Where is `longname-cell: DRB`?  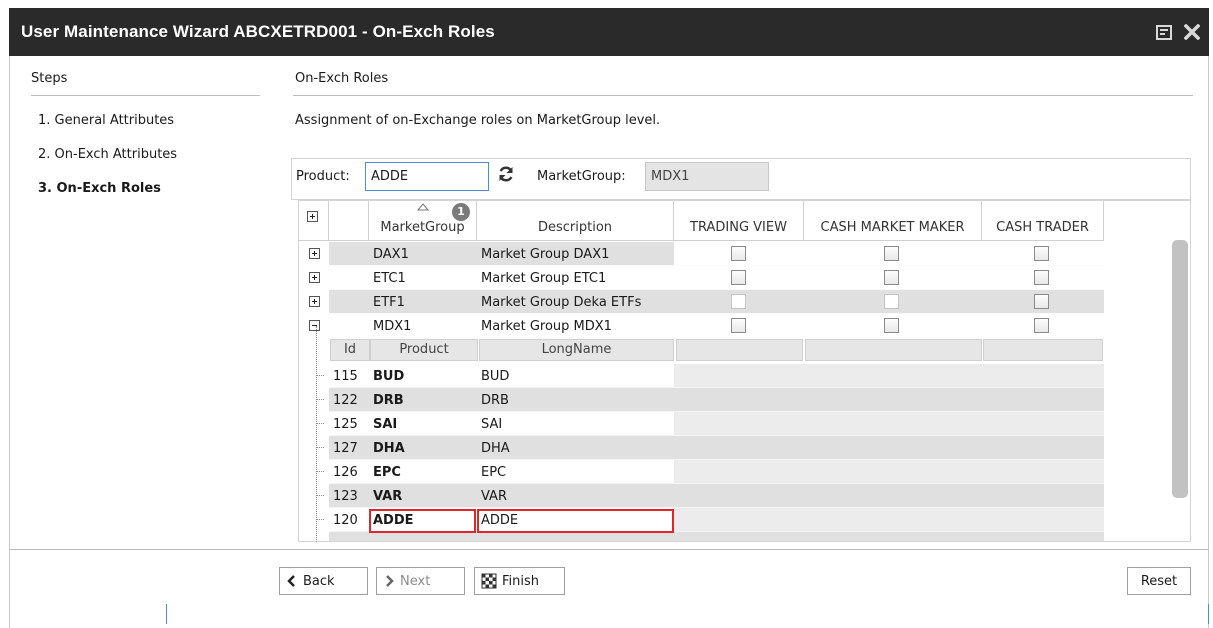 longname-cell: DRB is located at coordinates (575, 400).